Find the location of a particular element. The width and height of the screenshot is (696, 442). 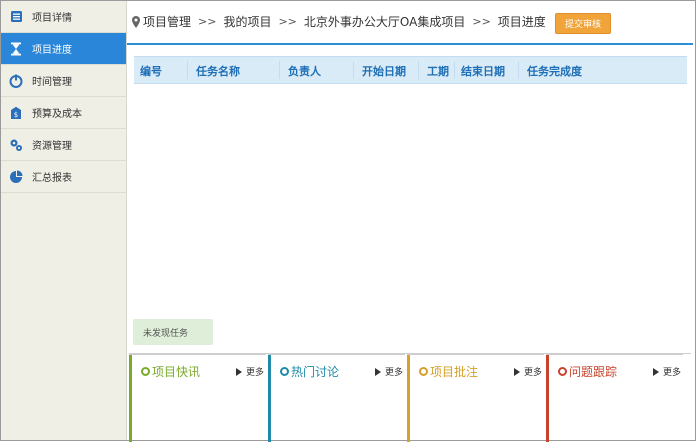

sidebar-item-label: 资源管理 is located at coordinates (52, 146).